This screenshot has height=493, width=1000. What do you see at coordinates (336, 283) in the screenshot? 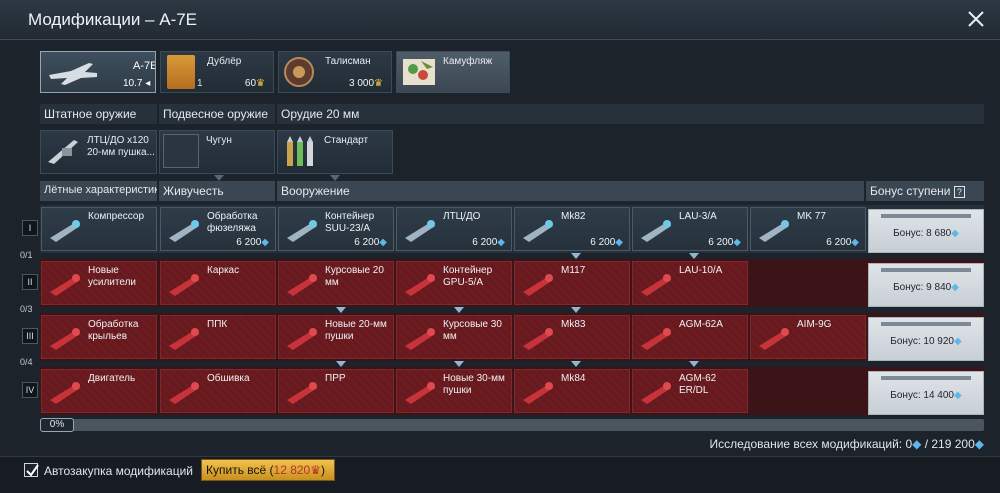
I see `mod-card: Курсовые 20 мм` at bounding box center [336, 283].